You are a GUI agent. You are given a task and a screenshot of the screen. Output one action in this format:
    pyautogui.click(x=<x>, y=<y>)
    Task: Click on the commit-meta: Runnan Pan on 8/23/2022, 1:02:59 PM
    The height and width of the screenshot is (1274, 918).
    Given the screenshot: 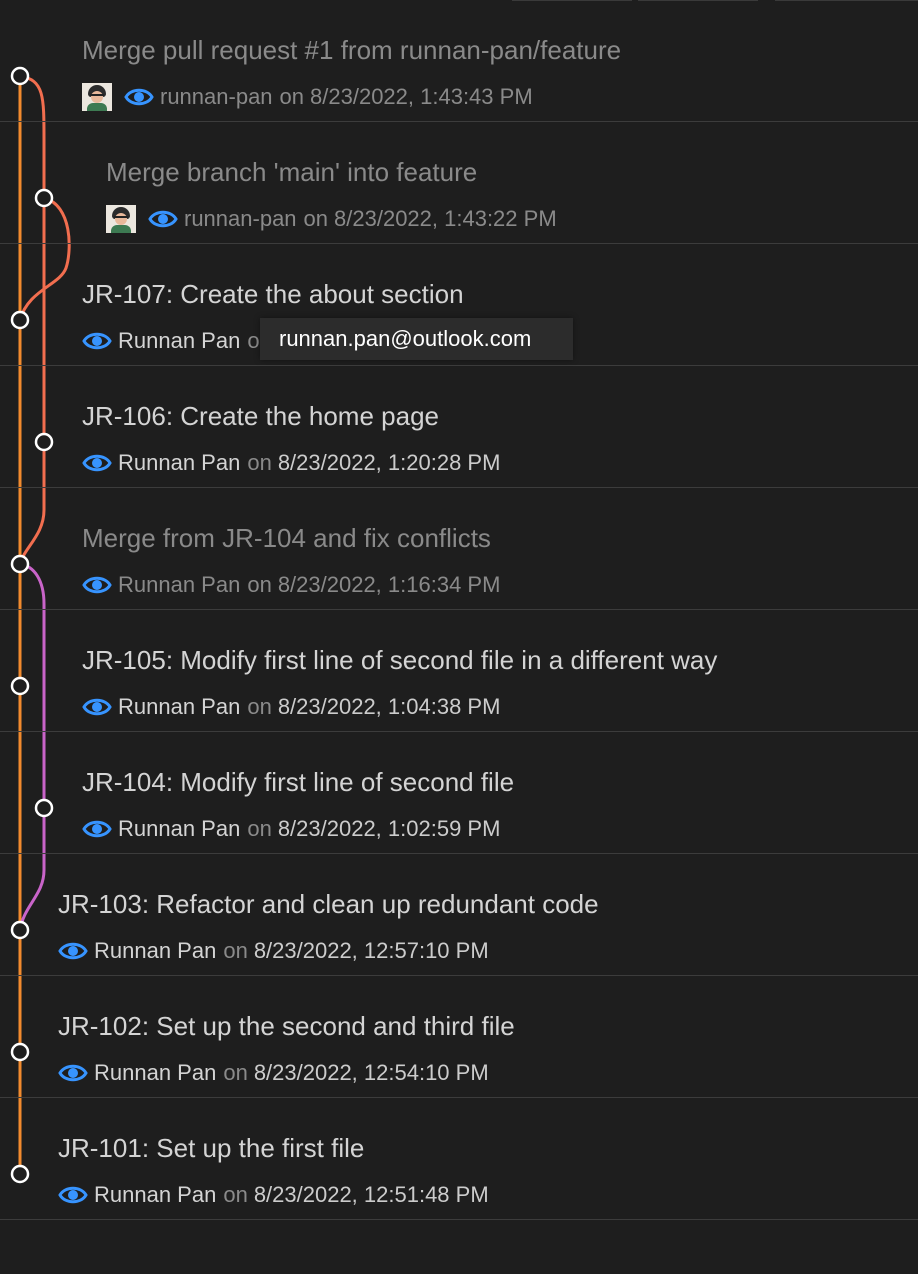 What is the action you would take?
    pyautogui.click(x=291, y=829)
    